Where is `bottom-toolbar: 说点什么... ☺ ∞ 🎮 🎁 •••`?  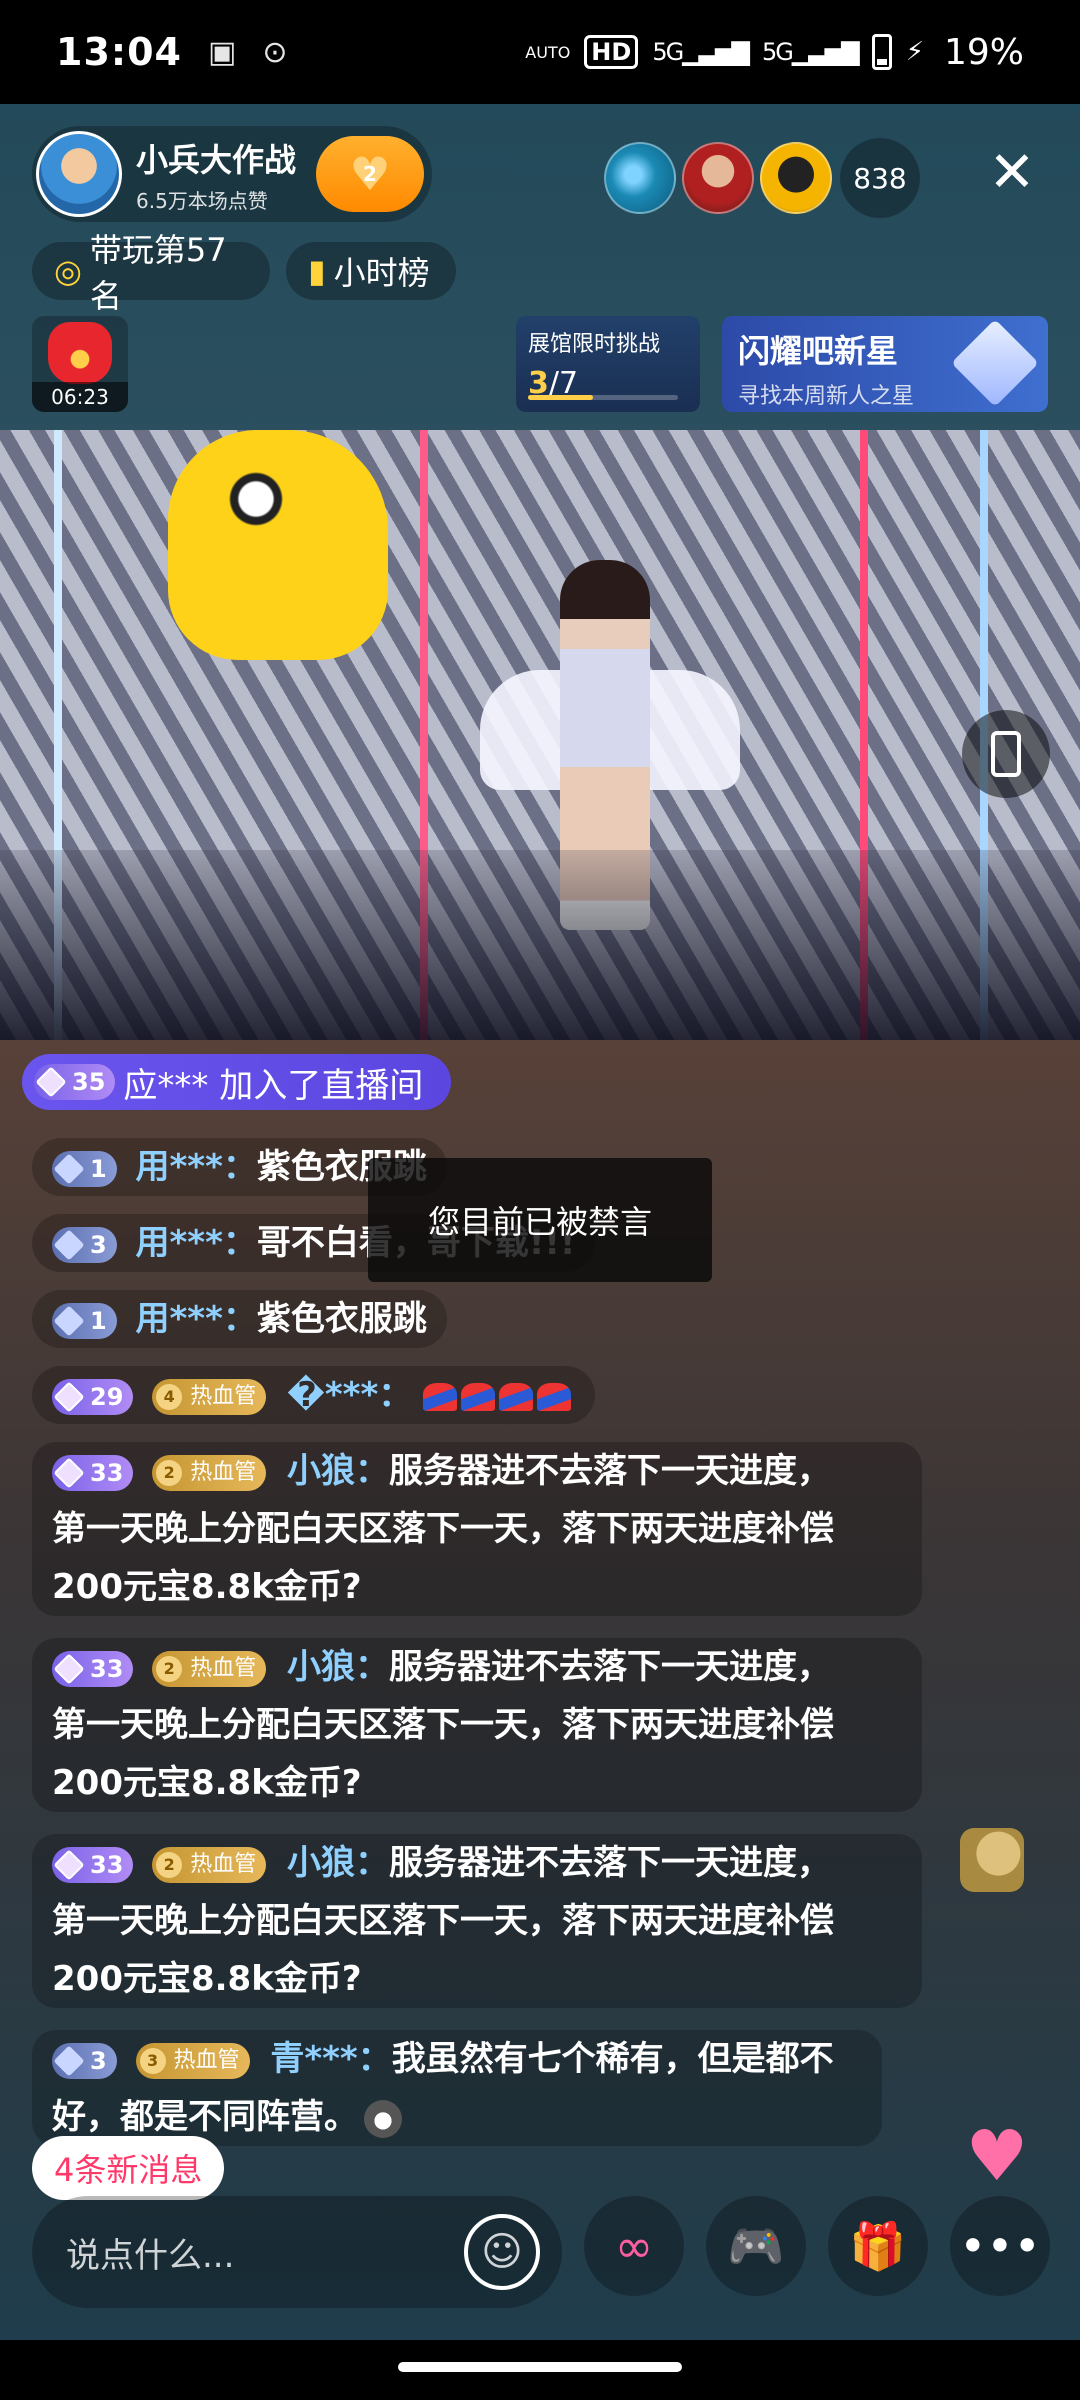 bottom-toolbar: 说点什么... ☺ ∞ 🎮 🎁 ••• is located at coordinates (540, 2260).